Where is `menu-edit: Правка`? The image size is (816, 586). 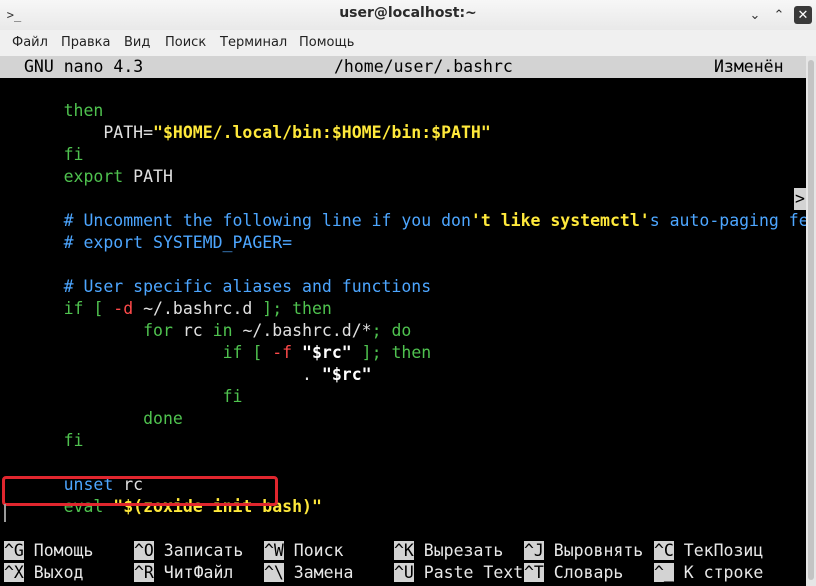 menu-edit: Правка is located at coordinates (85, 42).